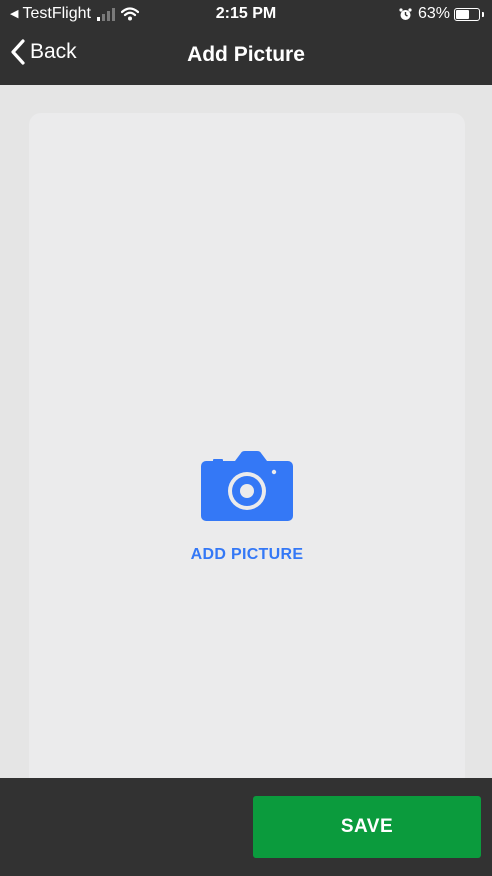 The width and height of the screenshot is (492, 876). What do you see at coordinates (405, 13) in the screenshot?
I see `alarm-icon` at bounding box center [405, 13].